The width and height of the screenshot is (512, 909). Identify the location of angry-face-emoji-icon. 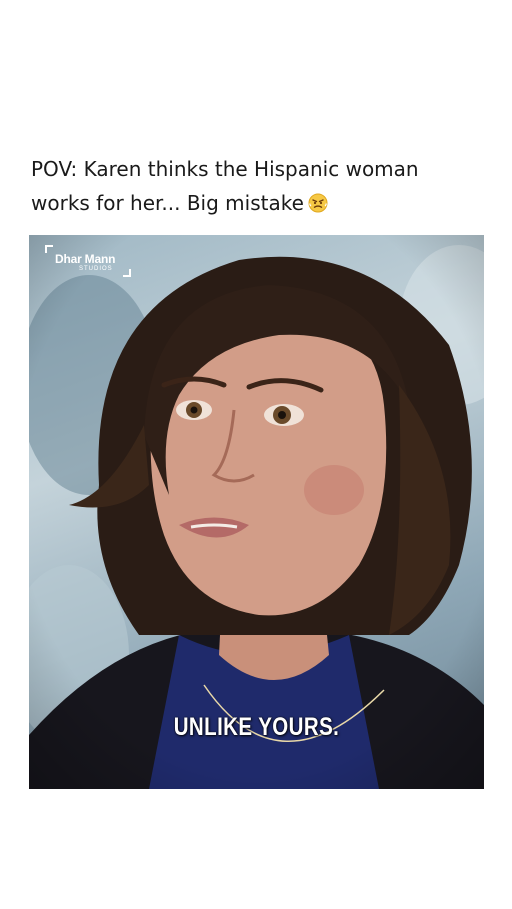
(318, 206).